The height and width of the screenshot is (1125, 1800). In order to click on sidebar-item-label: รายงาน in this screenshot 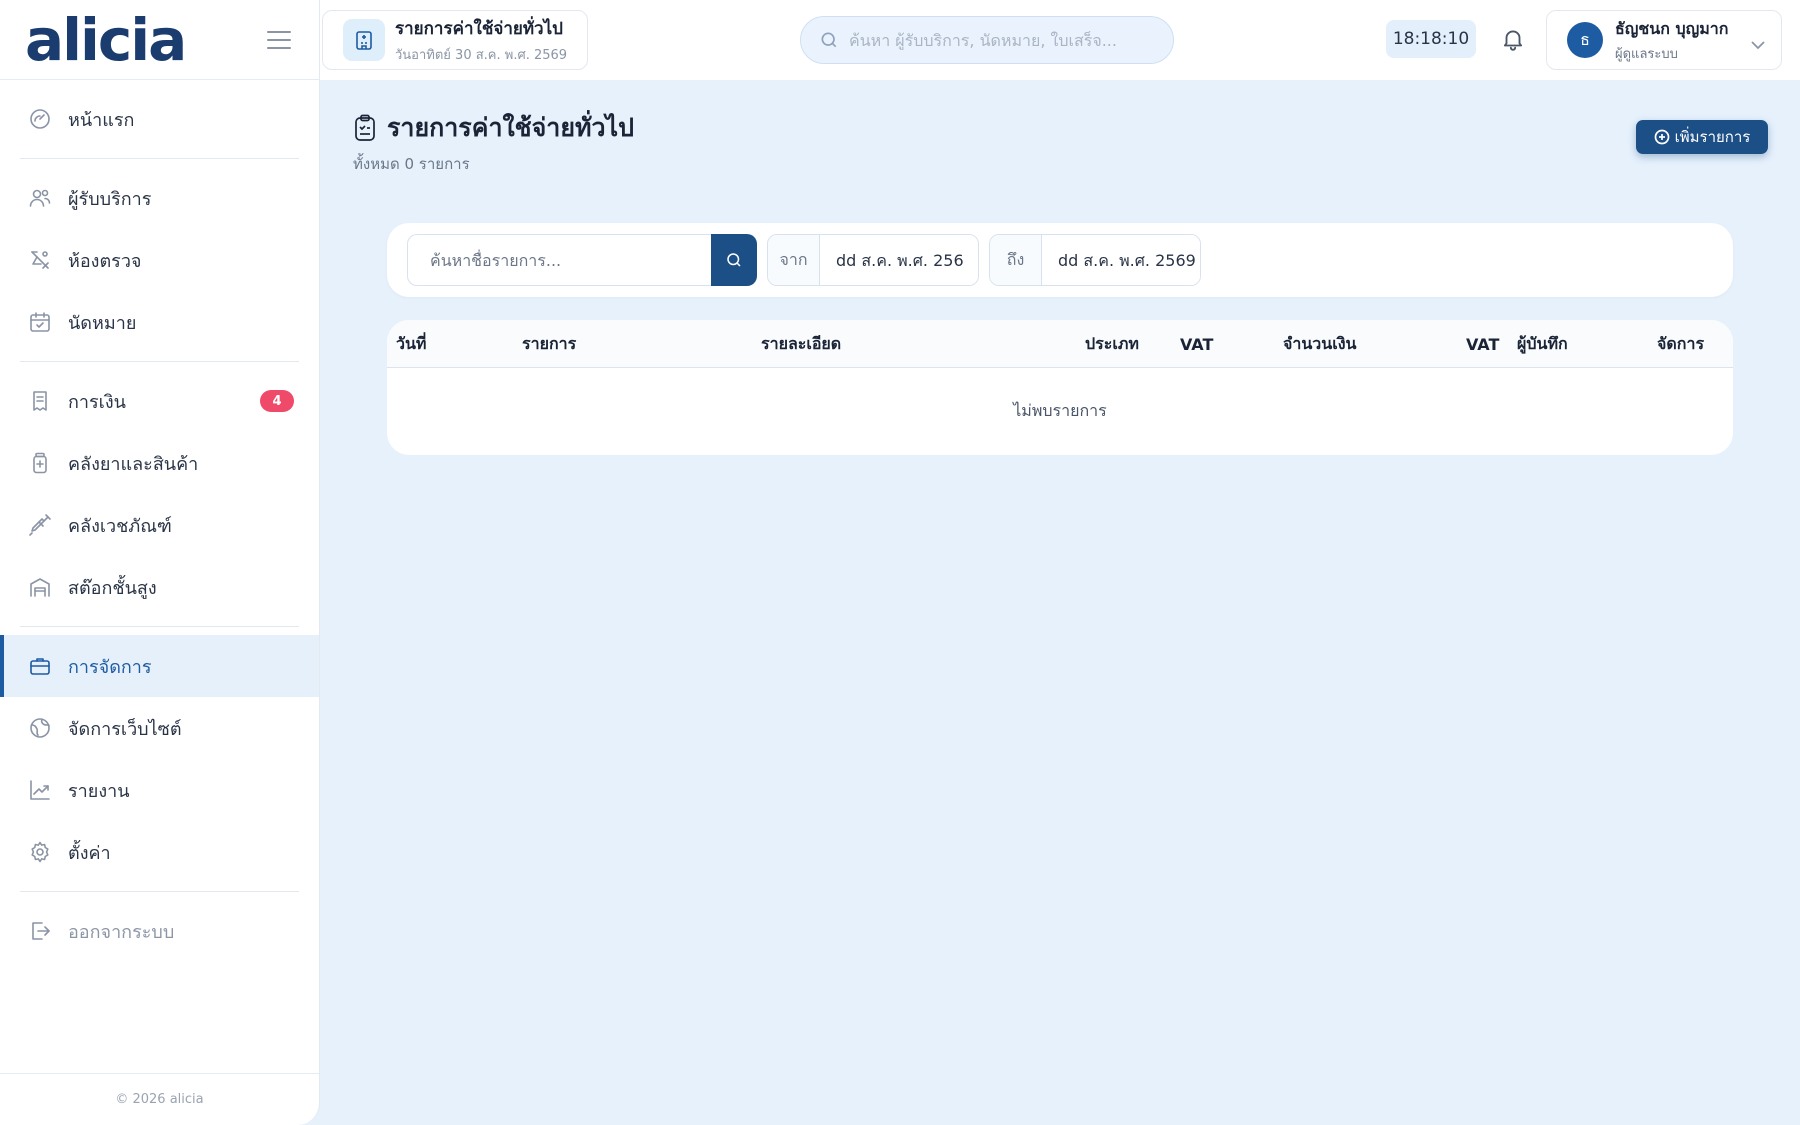, I will do `click(99, 791)`.